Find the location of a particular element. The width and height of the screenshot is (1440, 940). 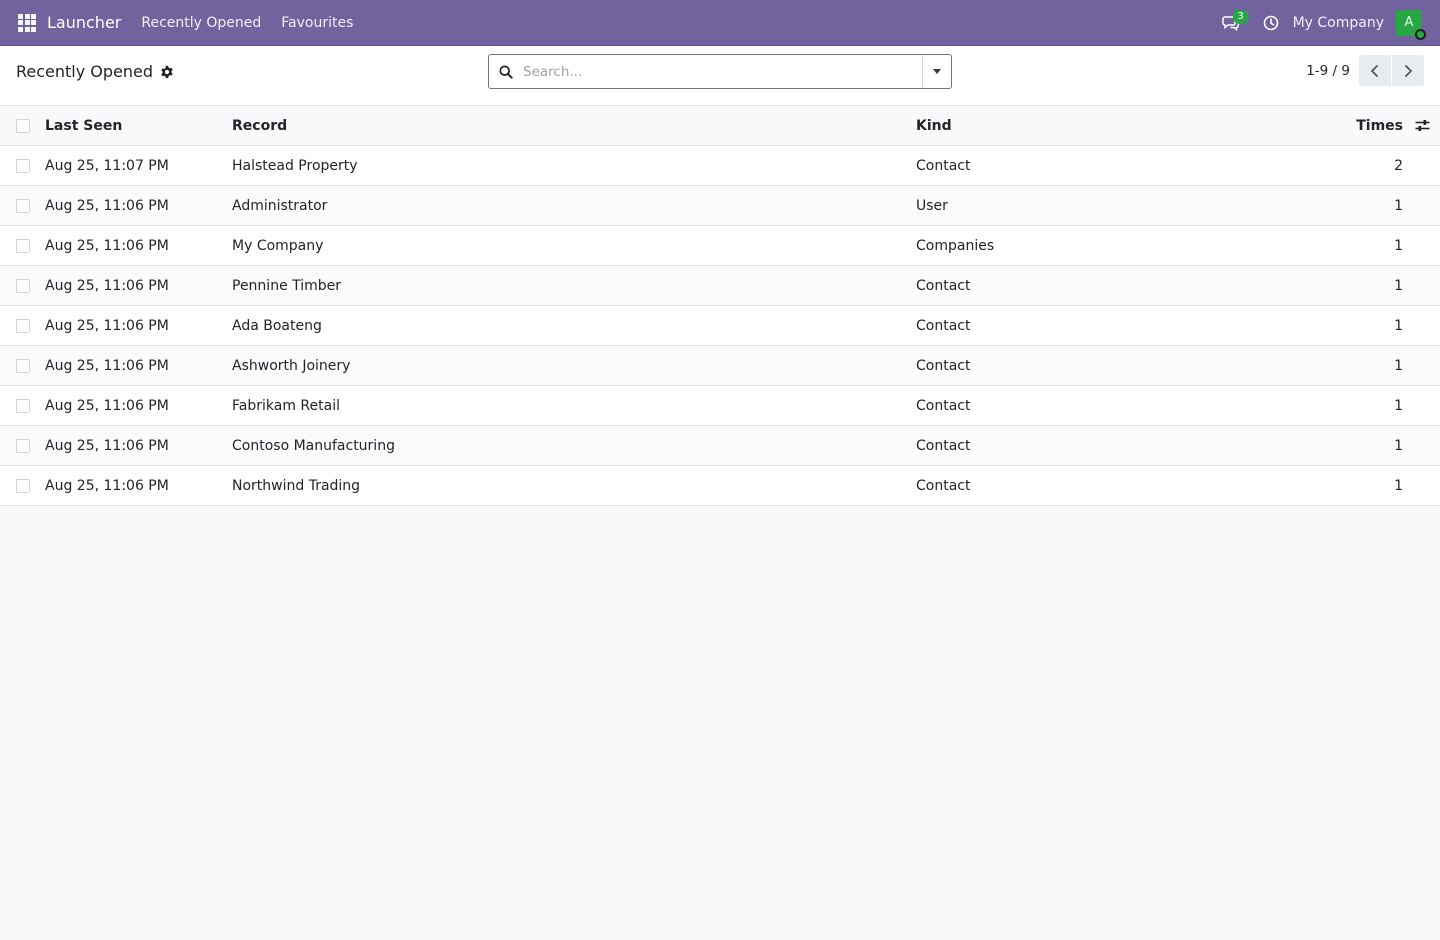

menu-recently-opened: Recently Opened is located at coordinates (201, 23).